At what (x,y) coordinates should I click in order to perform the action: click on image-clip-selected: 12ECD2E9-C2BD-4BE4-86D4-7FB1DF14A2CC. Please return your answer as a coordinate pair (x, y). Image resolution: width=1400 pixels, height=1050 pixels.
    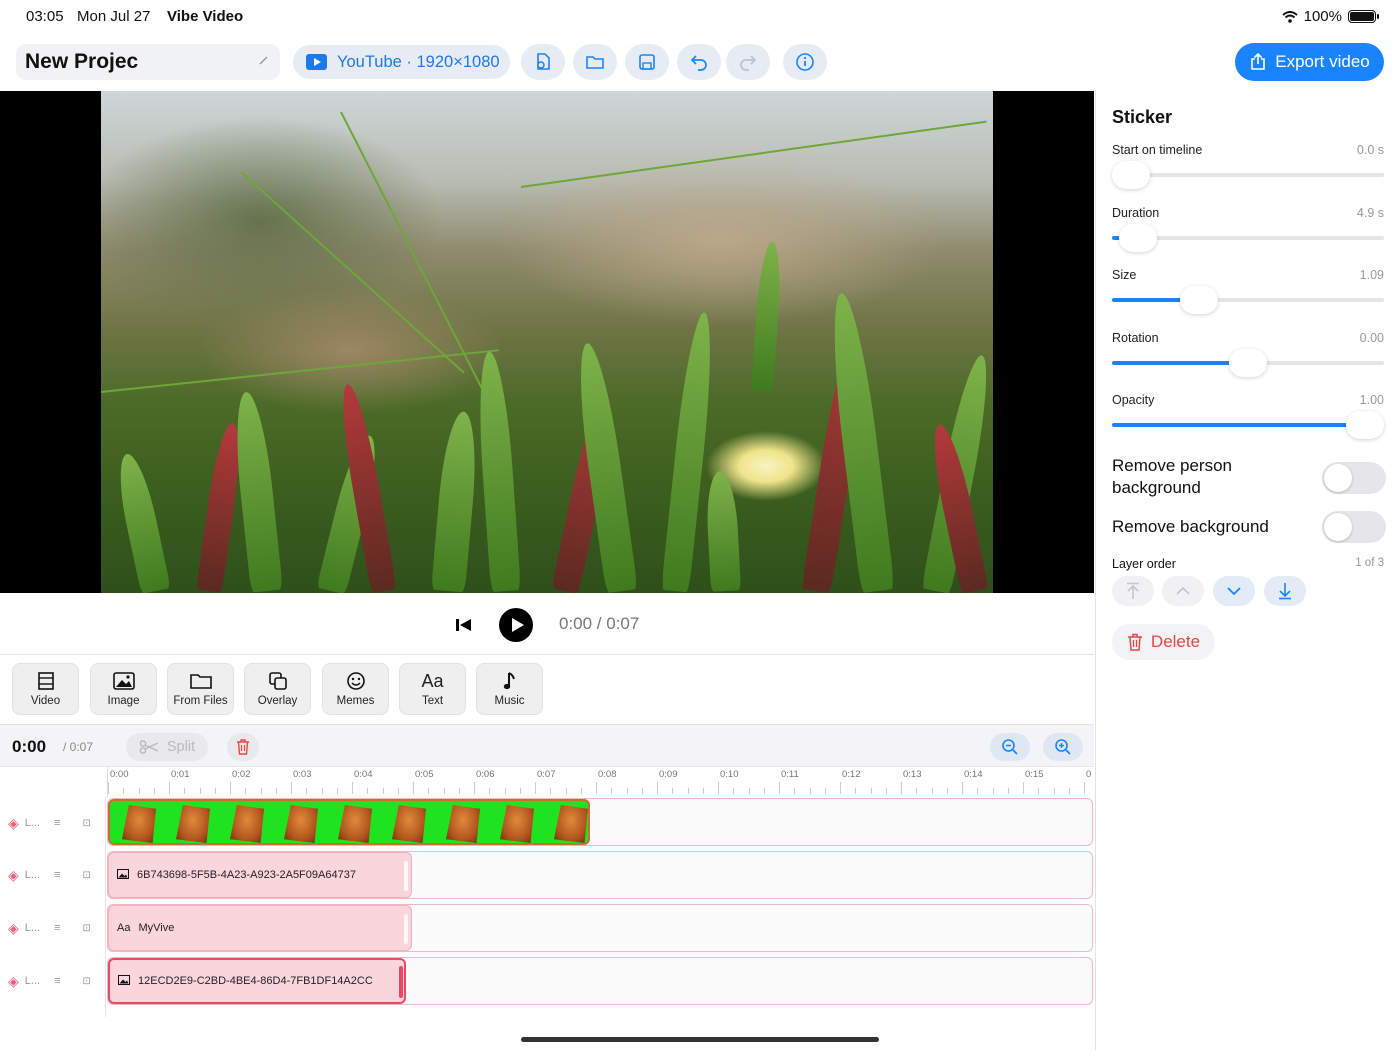
    Looking at the image, I should click on (257, 981).